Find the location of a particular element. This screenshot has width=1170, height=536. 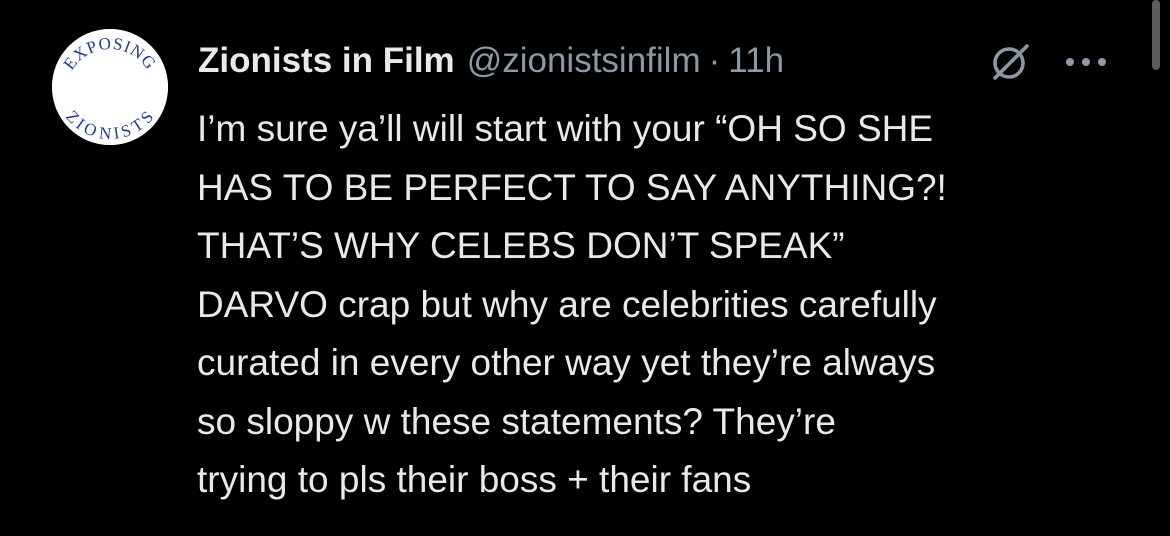

avatar: EXPOSING ZIONISTS is located at coordinates (110, 87).